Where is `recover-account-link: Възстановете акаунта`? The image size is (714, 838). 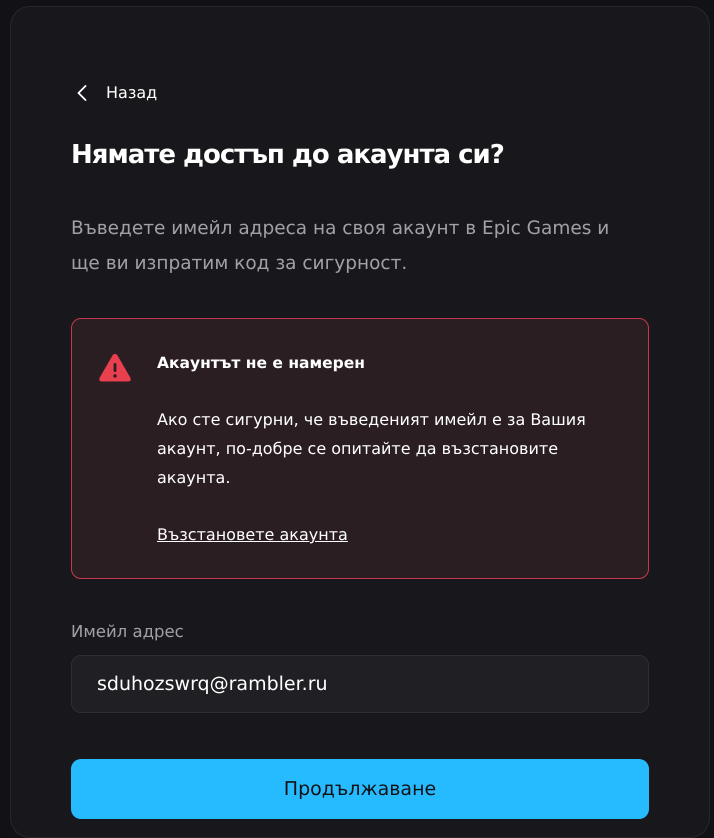
recover-account-link: Възстановете акаунта is located at coordinates (252, 535).